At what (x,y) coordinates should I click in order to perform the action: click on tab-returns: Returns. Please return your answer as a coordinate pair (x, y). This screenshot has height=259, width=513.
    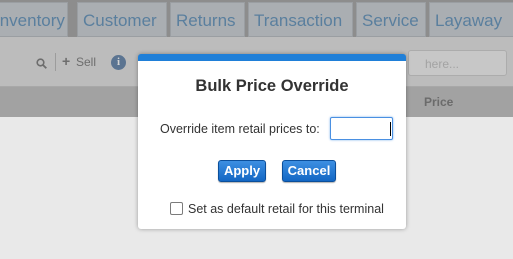
    Looking at the image, I should click on (207, 19).